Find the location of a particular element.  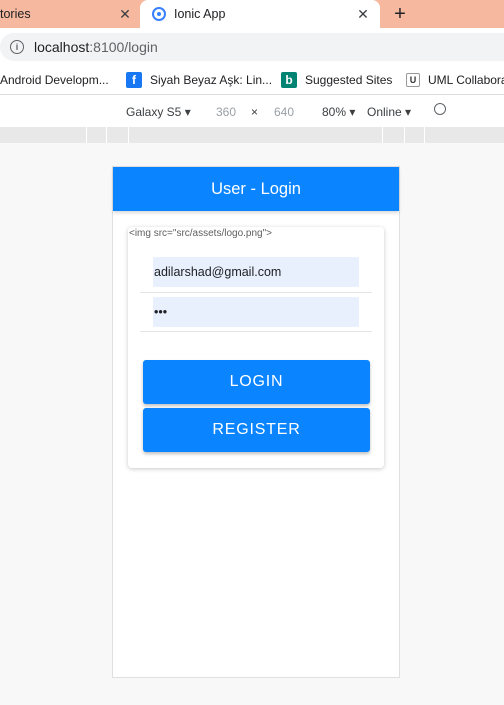

login-button: LOGIN is located at coordinates (256, 382).